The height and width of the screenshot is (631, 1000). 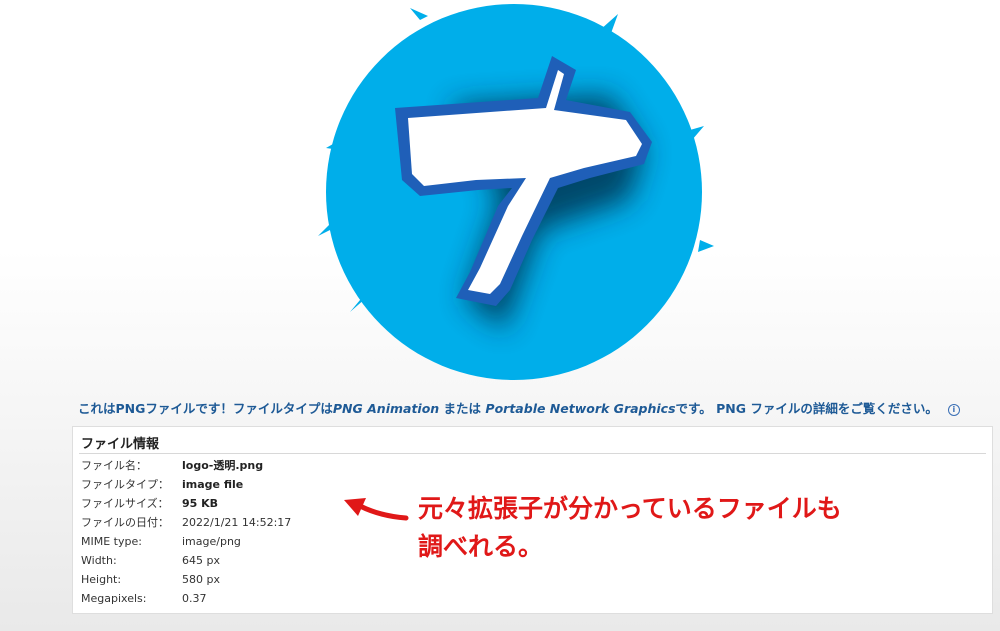 I want to click on annotation-line-2: 調べれる。, so click(x=481, y=546).